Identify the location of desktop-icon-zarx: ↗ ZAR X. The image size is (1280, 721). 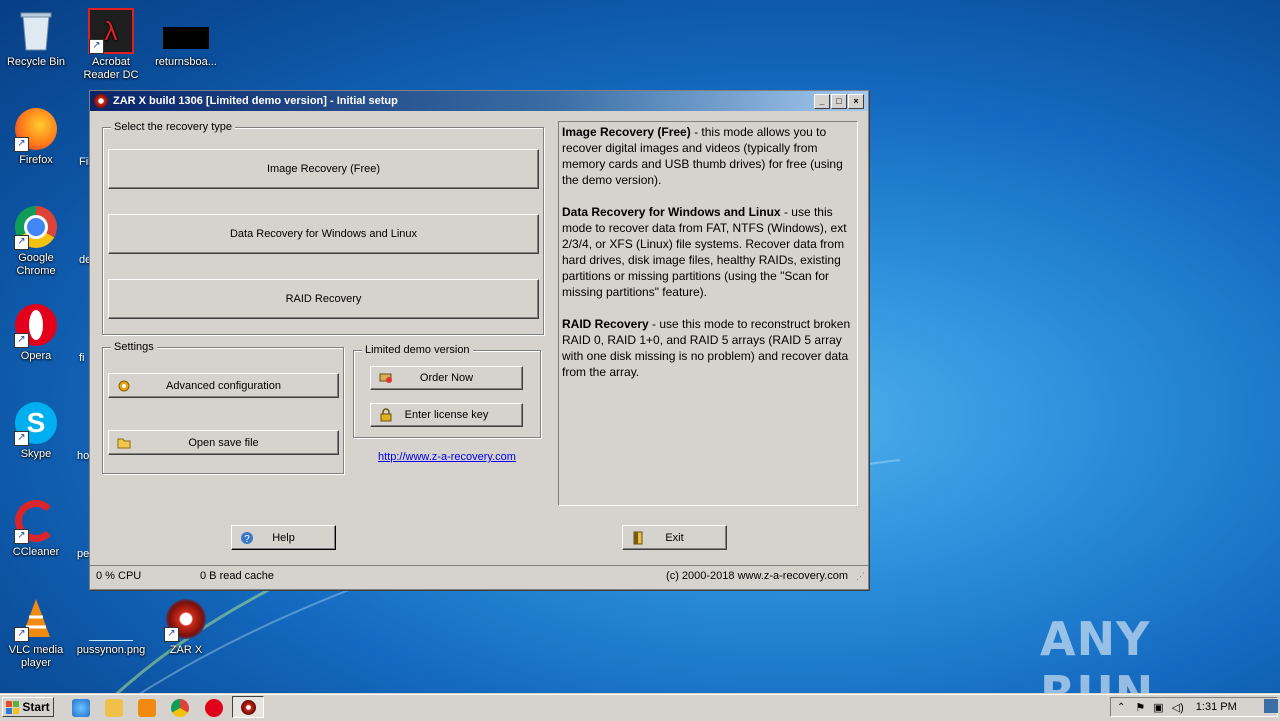
(186, 626).